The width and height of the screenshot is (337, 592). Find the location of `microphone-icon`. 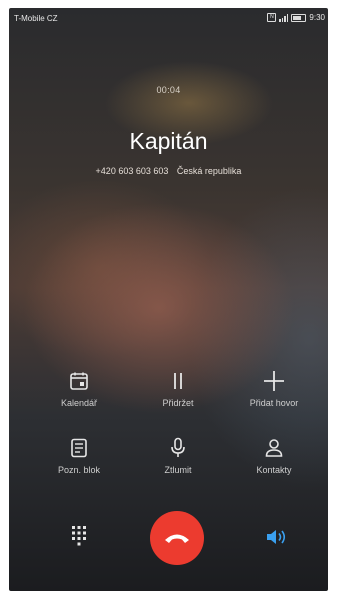

microphone-icon is located at coordinates (178, 448).